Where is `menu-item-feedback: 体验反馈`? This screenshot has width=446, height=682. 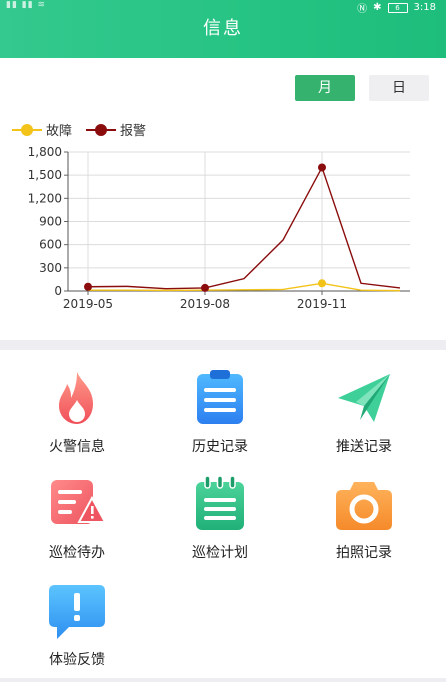 menu-item-feedback: 体验反馈 is located at coordinates (77, 619).